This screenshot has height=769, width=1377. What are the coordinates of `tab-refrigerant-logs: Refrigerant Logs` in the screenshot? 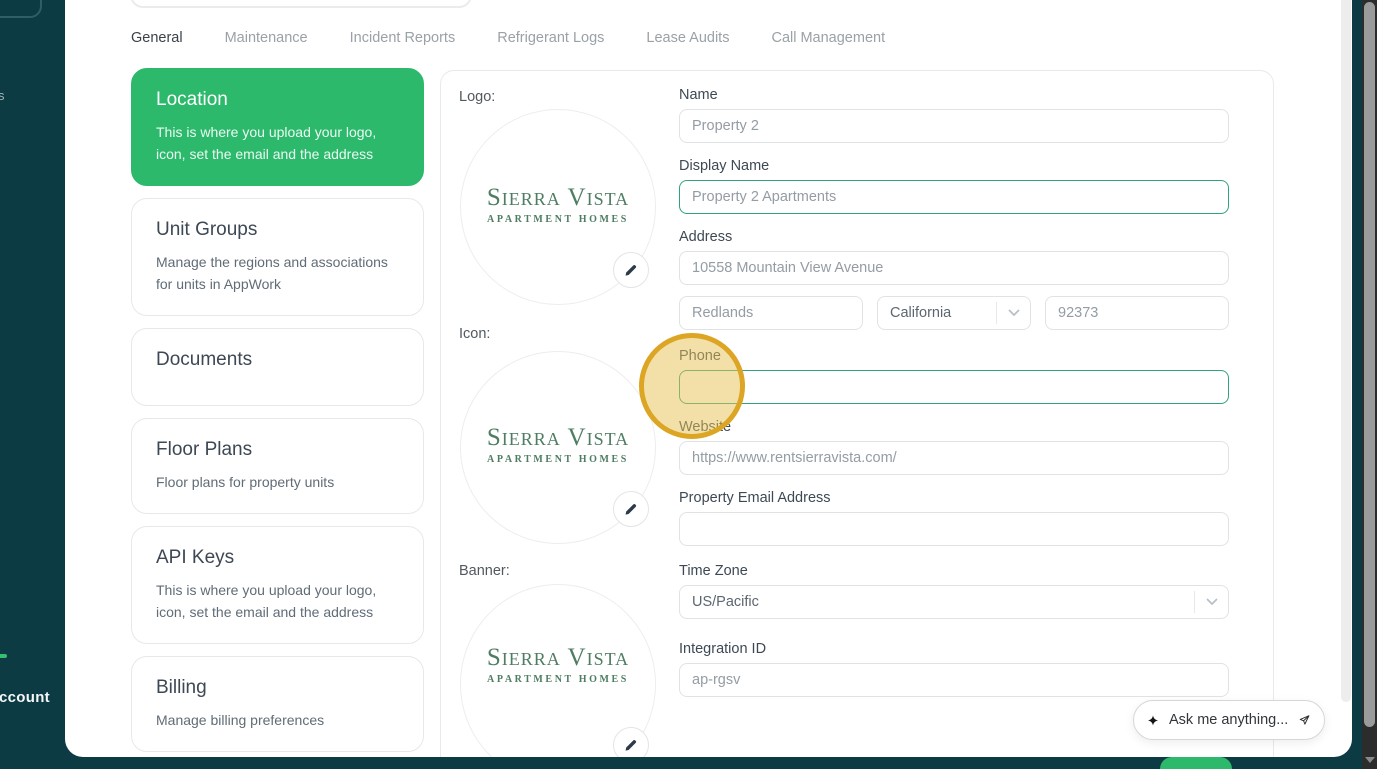 It's located at (550, 38).